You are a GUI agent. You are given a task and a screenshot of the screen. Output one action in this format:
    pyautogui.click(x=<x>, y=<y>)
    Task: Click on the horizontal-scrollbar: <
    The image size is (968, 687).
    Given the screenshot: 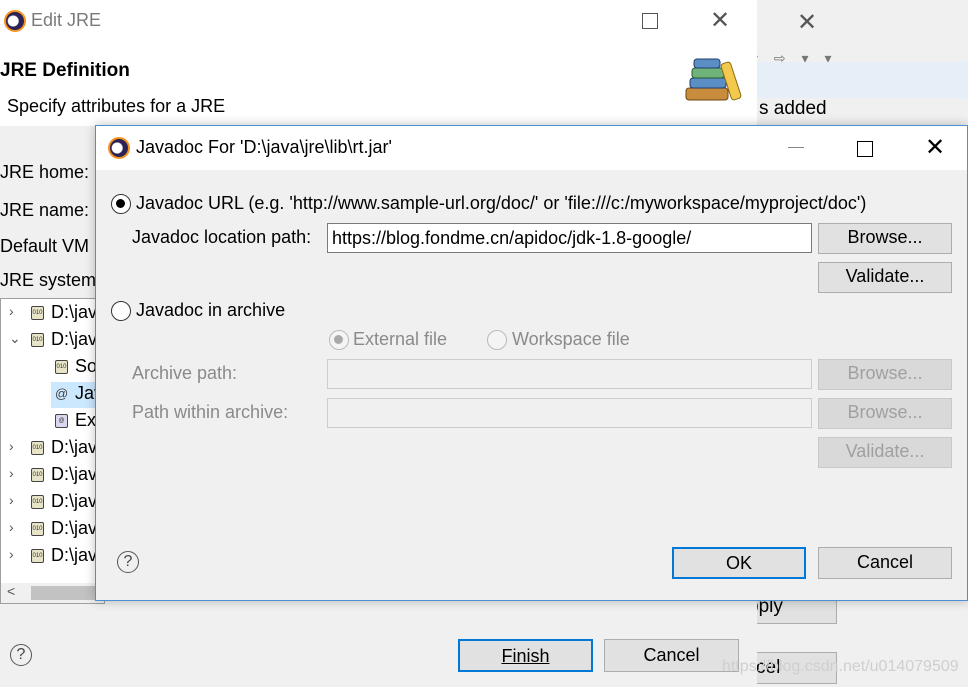 What is the action you would take?
    pyautogui.click(x=52, y=593)
    